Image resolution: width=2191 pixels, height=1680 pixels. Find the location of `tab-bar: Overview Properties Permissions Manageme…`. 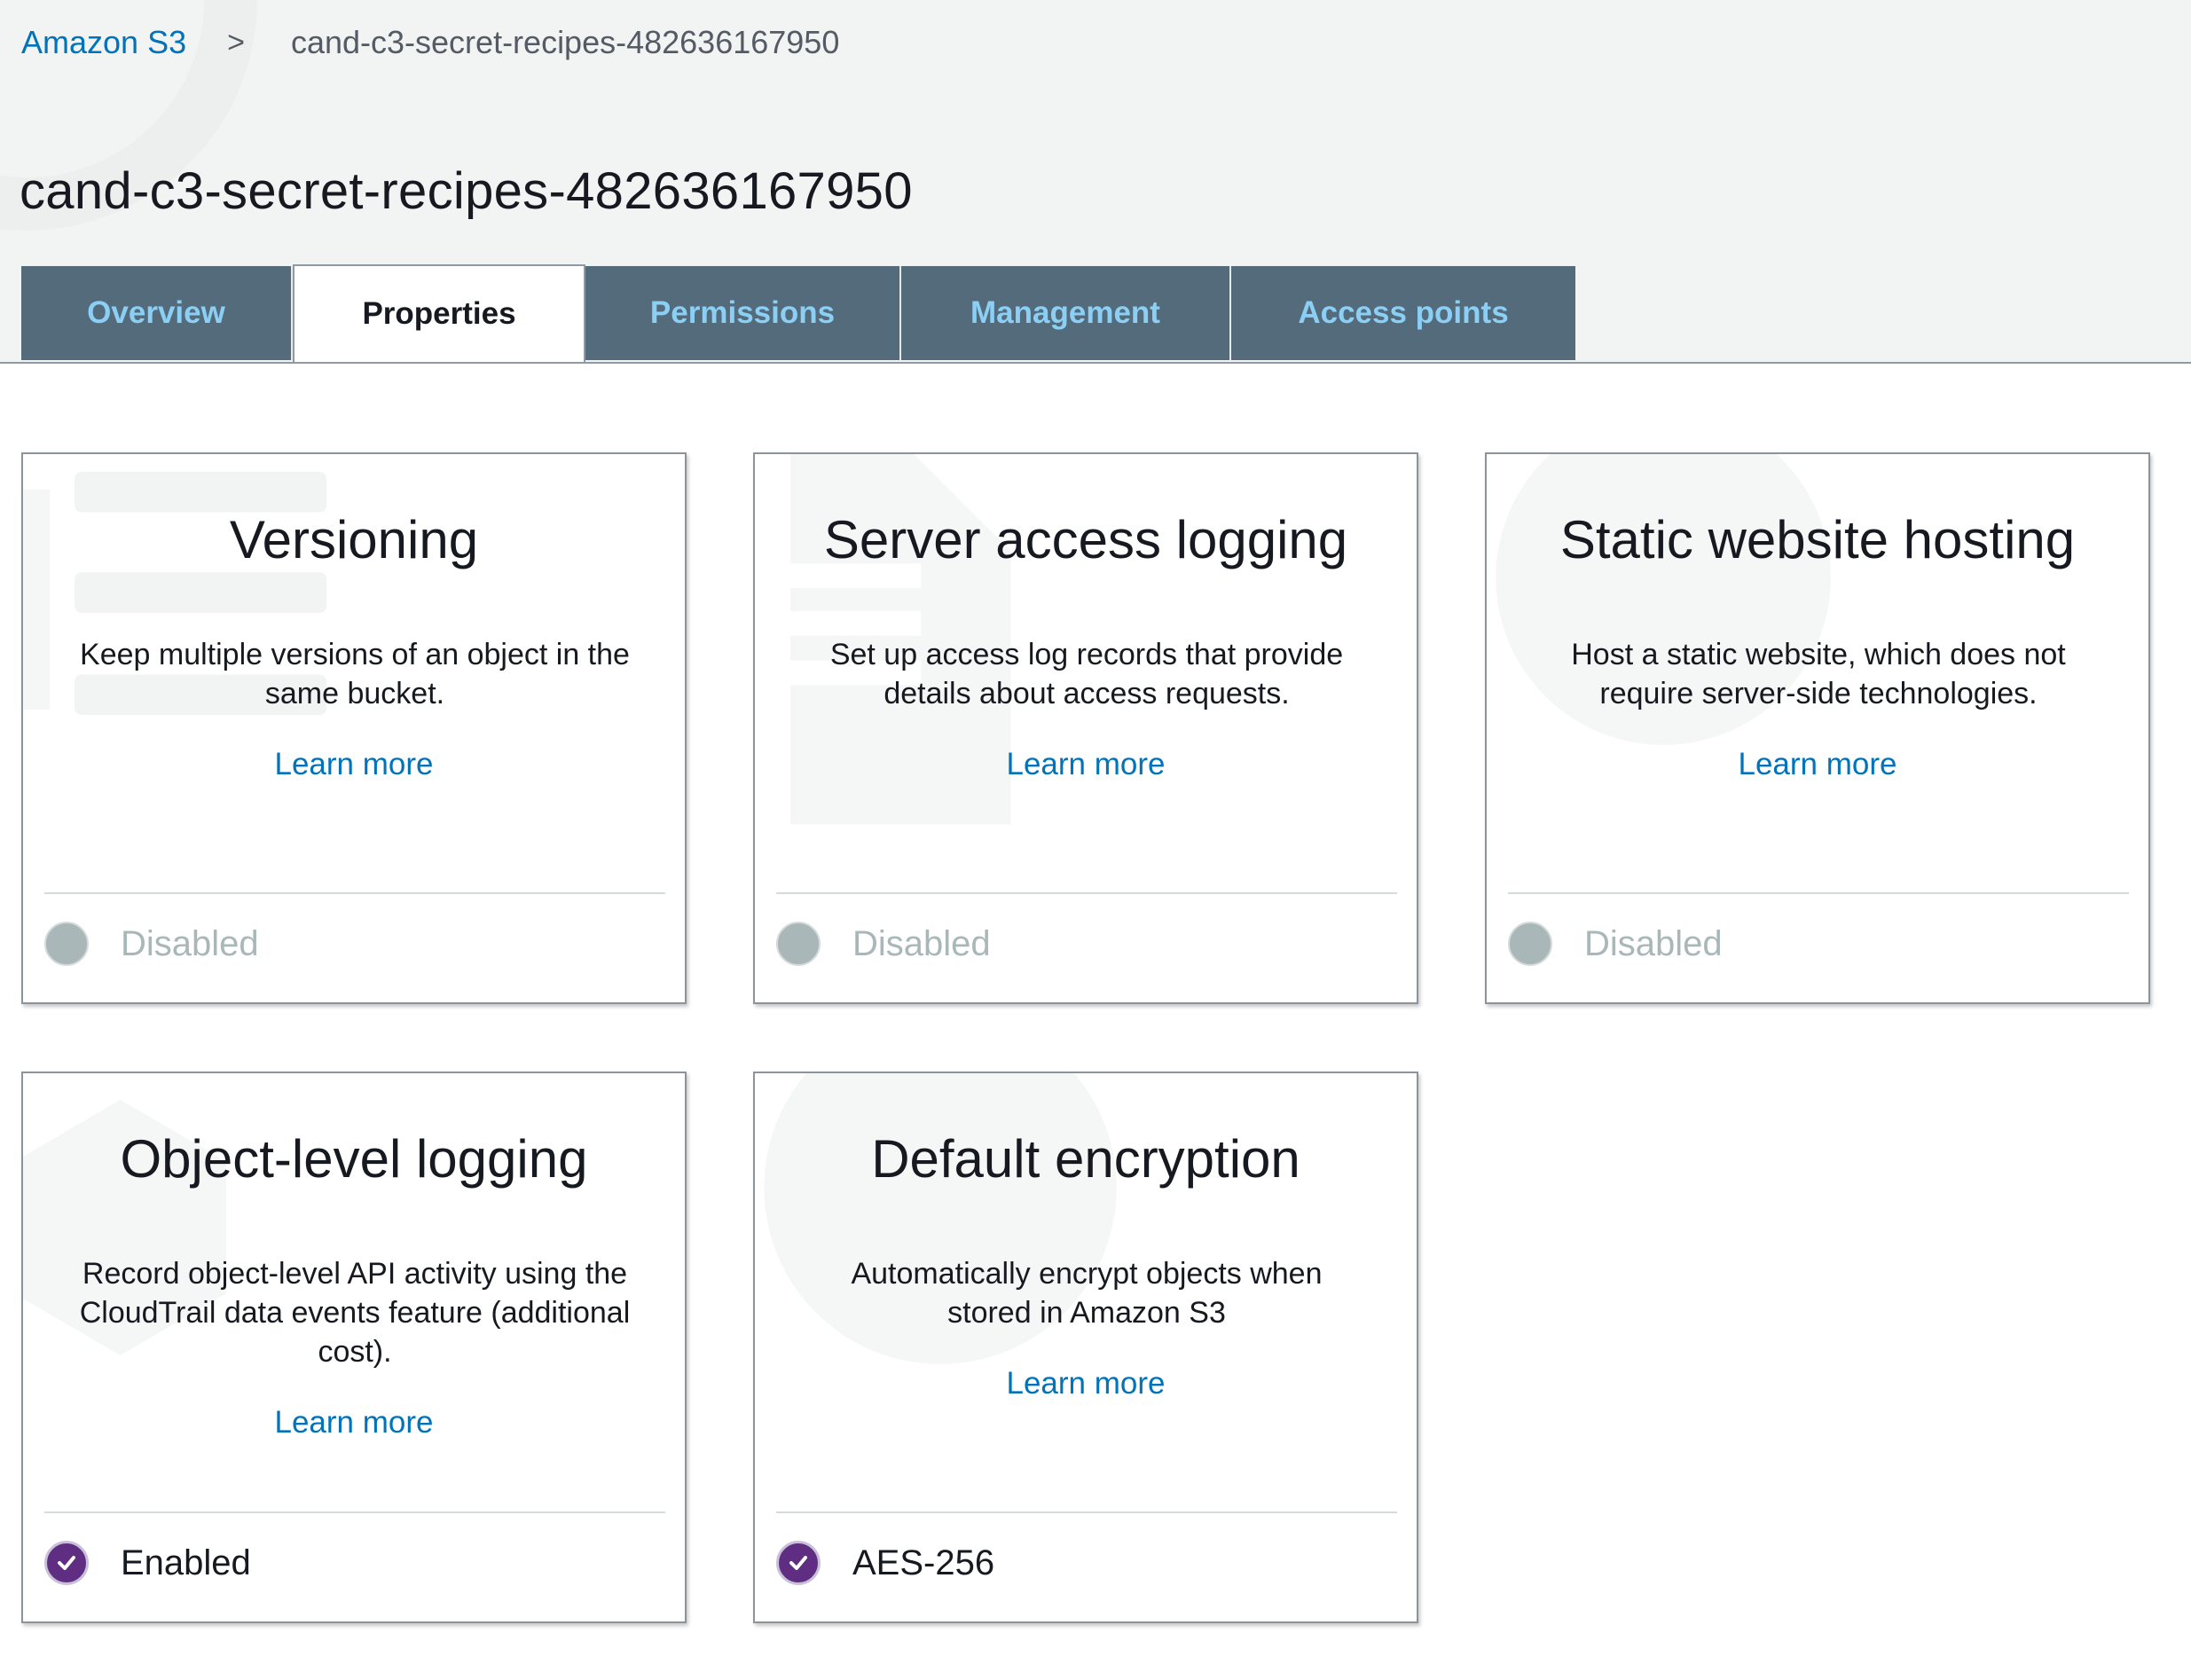

tab-bar: Overview Properties Permissions Manageme… is located at coordinates (798, 314).